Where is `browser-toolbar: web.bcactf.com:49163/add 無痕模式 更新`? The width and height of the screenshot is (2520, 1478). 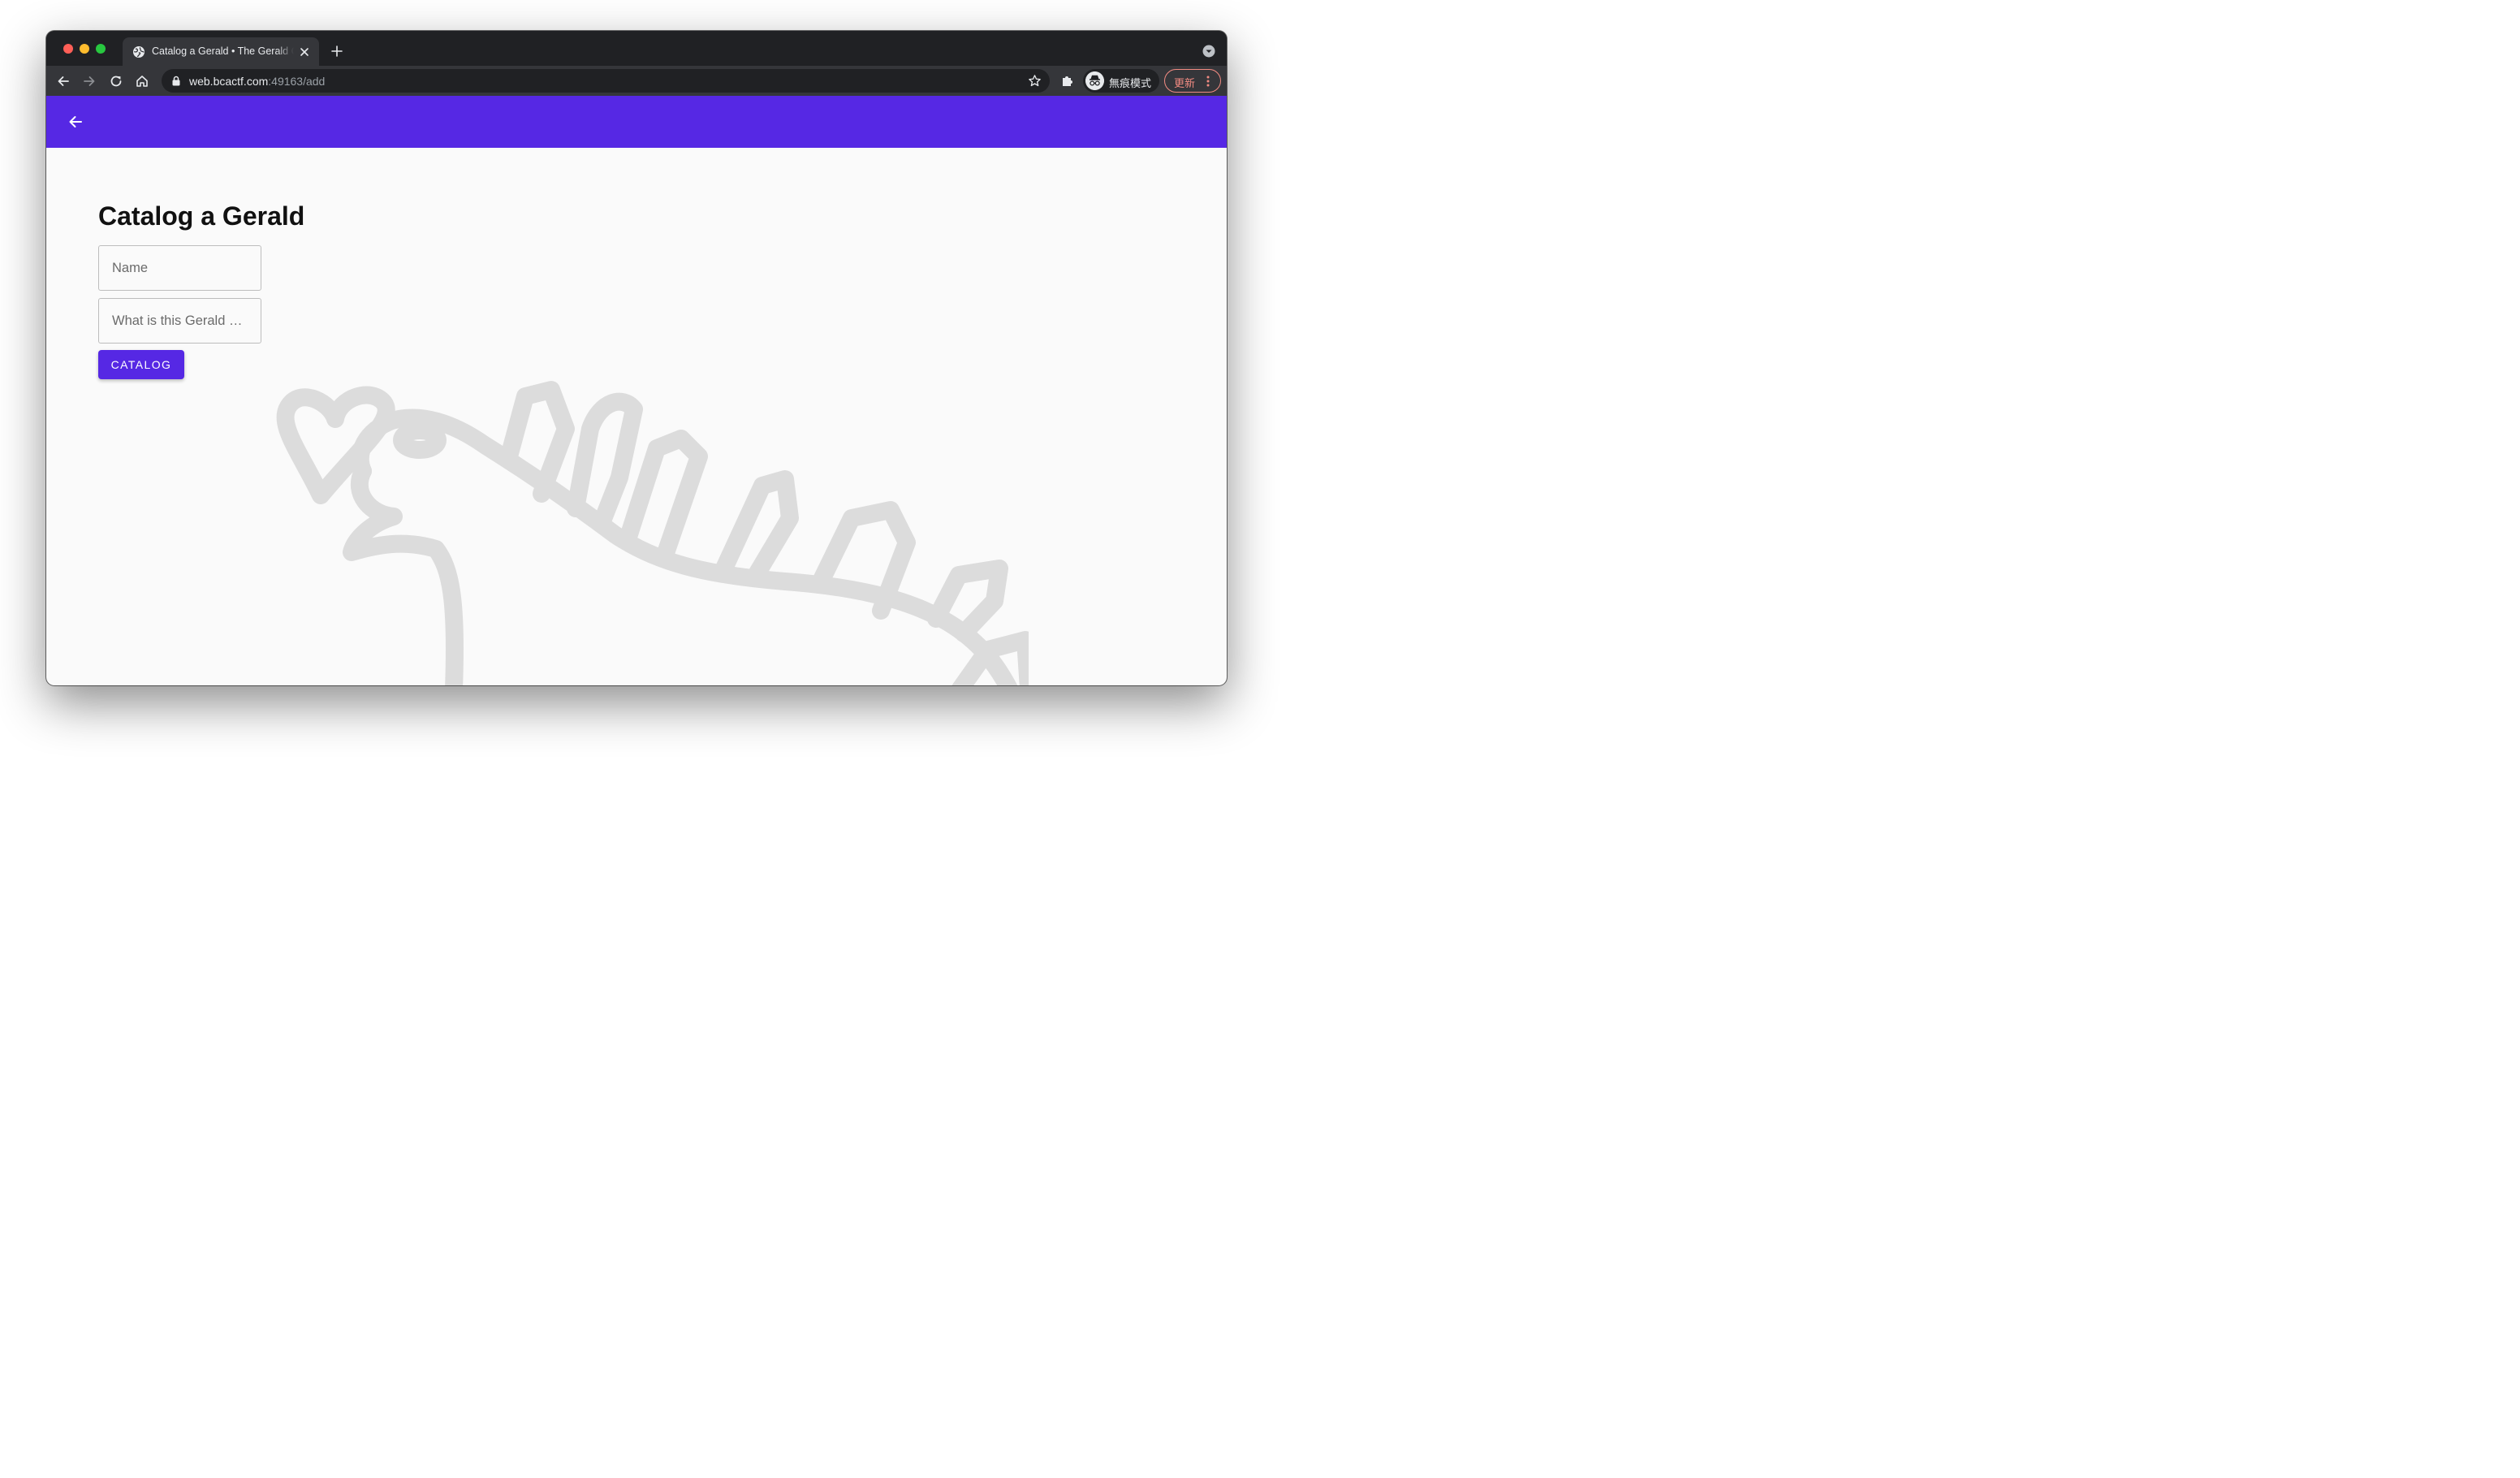 browser-toolbar: web.bcactf.com:49163/add 無痕模式 更新 is located at coordinates (636, 81).